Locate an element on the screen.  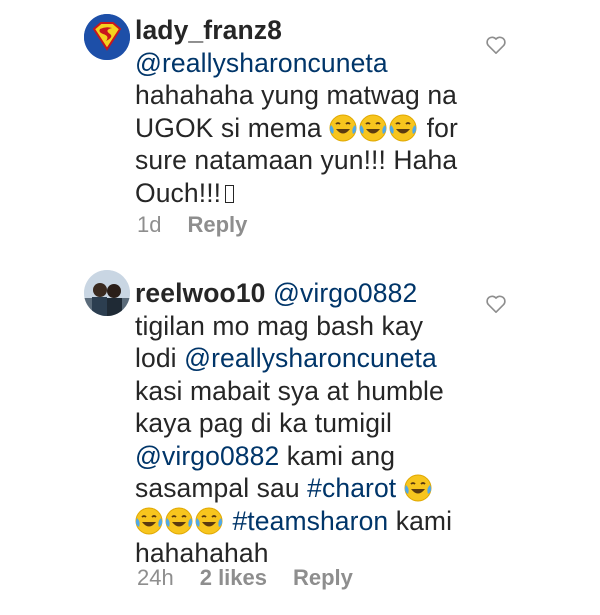
comment-meta: 24h 2 likes Reply is located at coordinates (245, 578).